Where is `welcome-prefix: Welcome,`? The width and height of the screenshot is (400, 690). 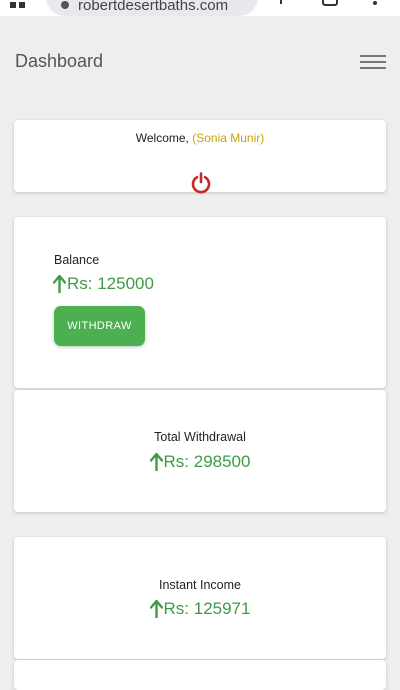 welcome-prefix: Welcome, is located at coordinates (164, 138).